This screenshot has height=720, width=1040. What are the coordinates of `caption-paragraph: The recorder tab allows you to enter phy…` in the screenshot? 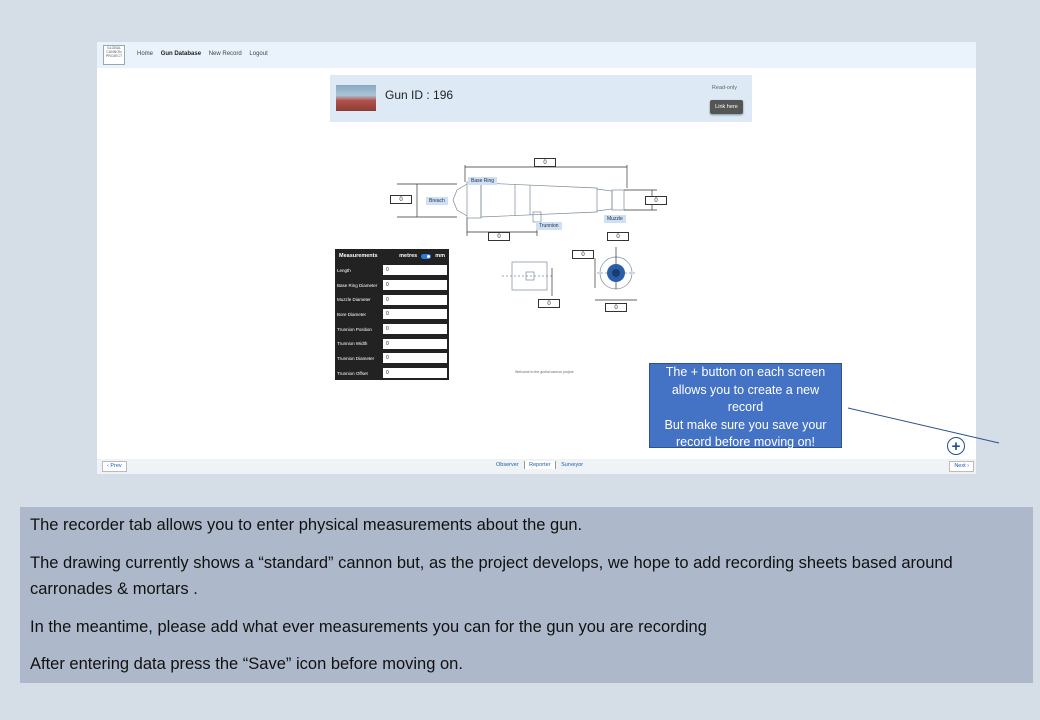 It's located at (306, 525).